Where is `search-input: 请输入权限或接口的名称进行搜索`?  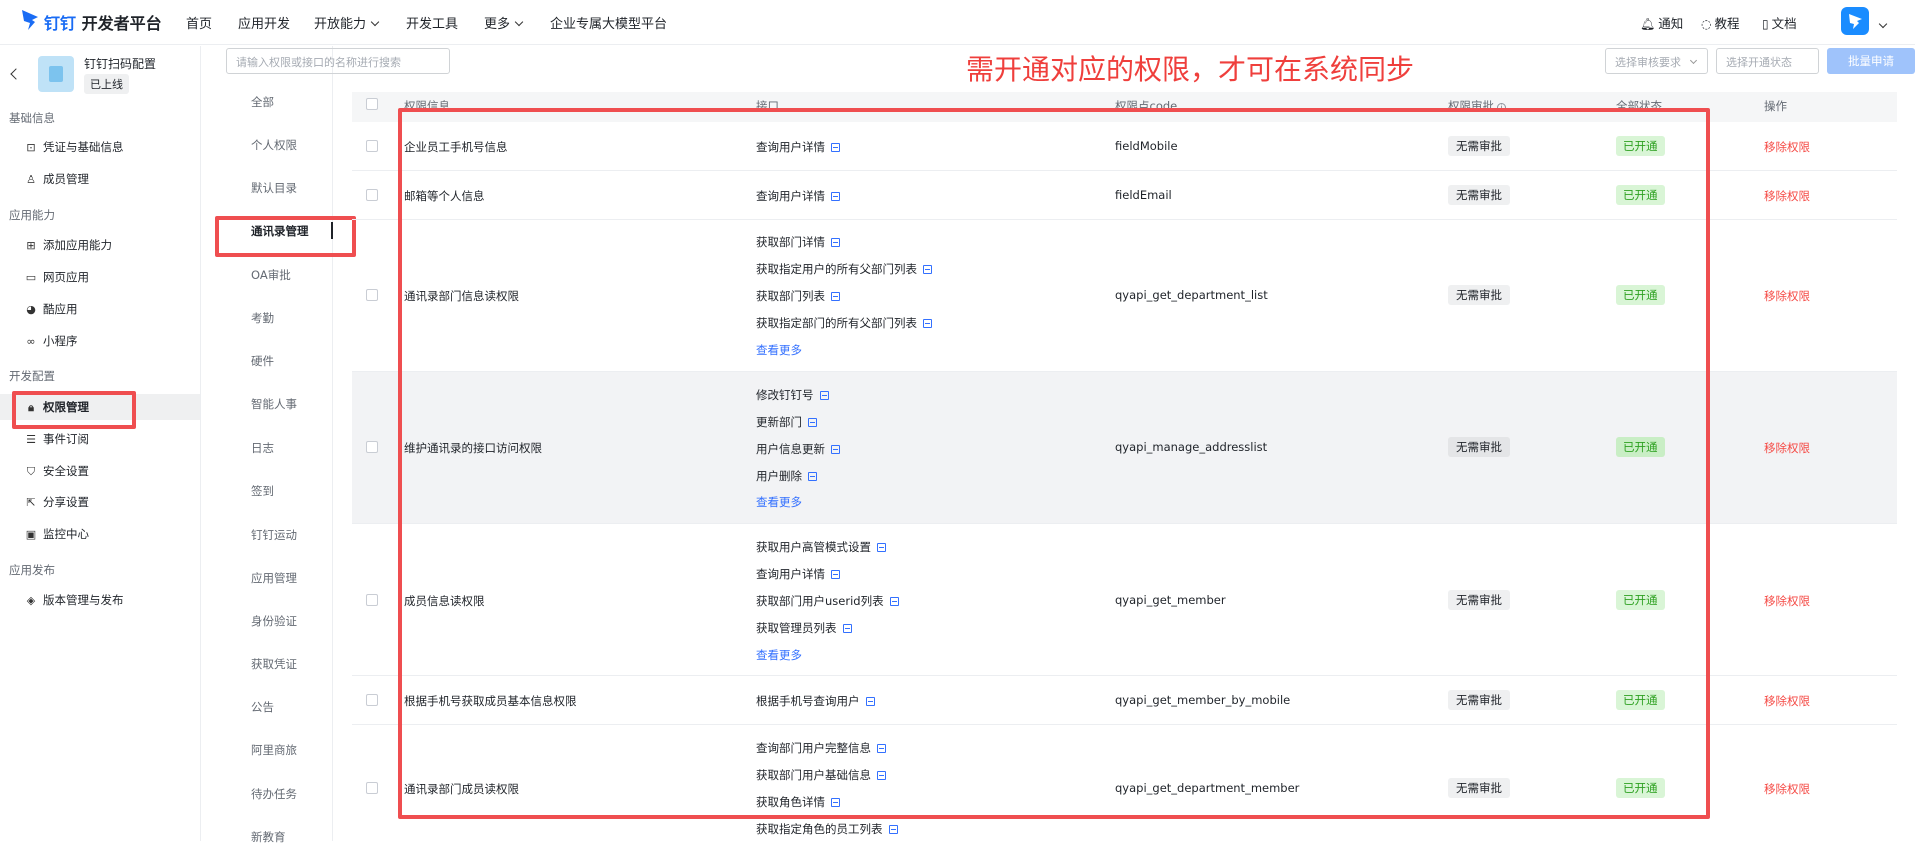 search-input: 请输入权限或接口的名称进行搜索 is located at coordinates (338, 61).